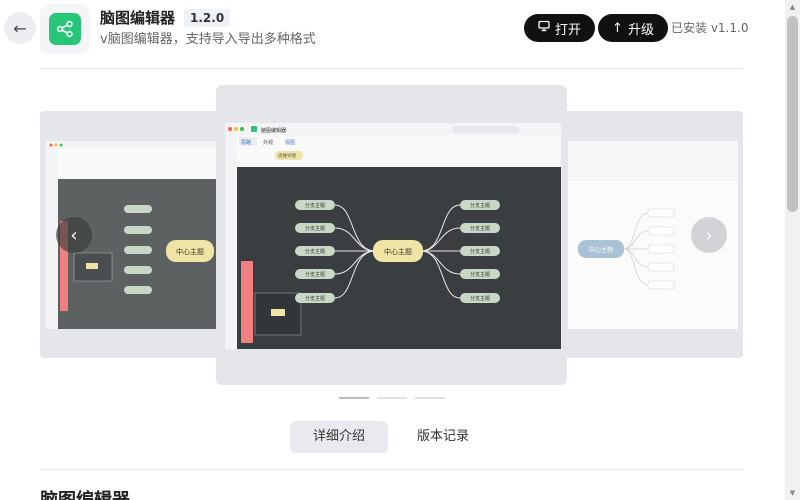 This screenshot has height=500, width=800. What do you see at coordinates (207, 18) in the screenshot?
I see `version-badge: 1.2.0` at bounding box center [207, 18].